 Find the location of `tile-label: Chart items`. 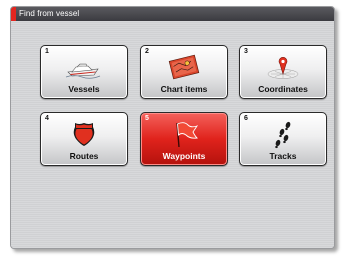

tile-label: Chart items is located at coordinates (184, 89).